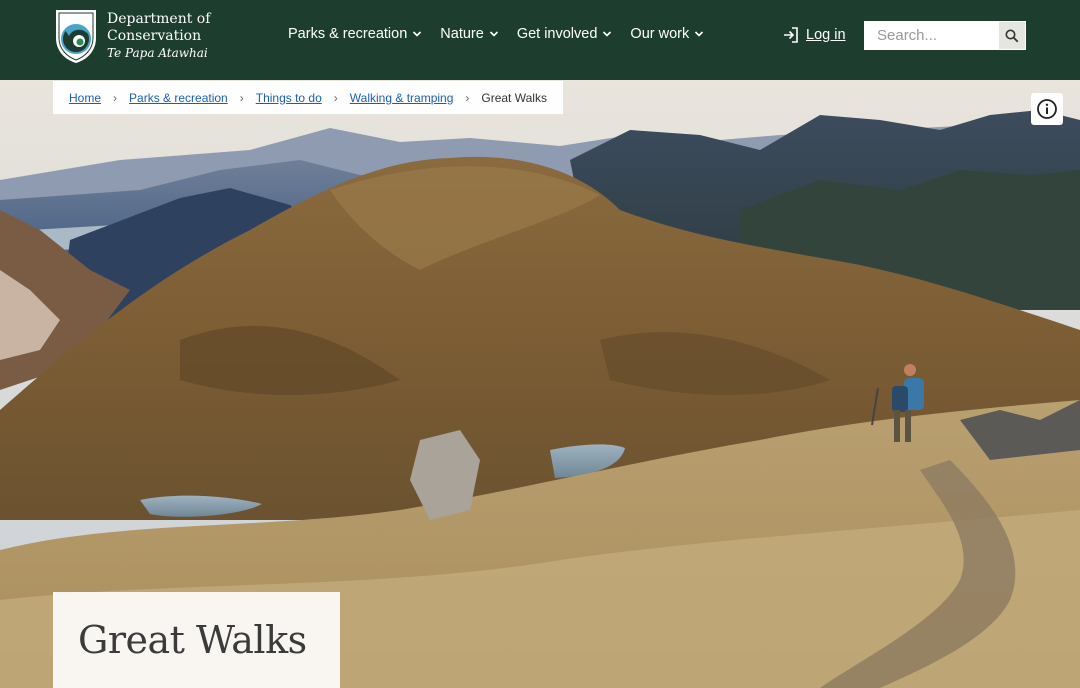 The image size is (1080, 688). Describe the element at coordinates (192, 640) in the screenshot. I see `page-title: Great Walks` at that location.